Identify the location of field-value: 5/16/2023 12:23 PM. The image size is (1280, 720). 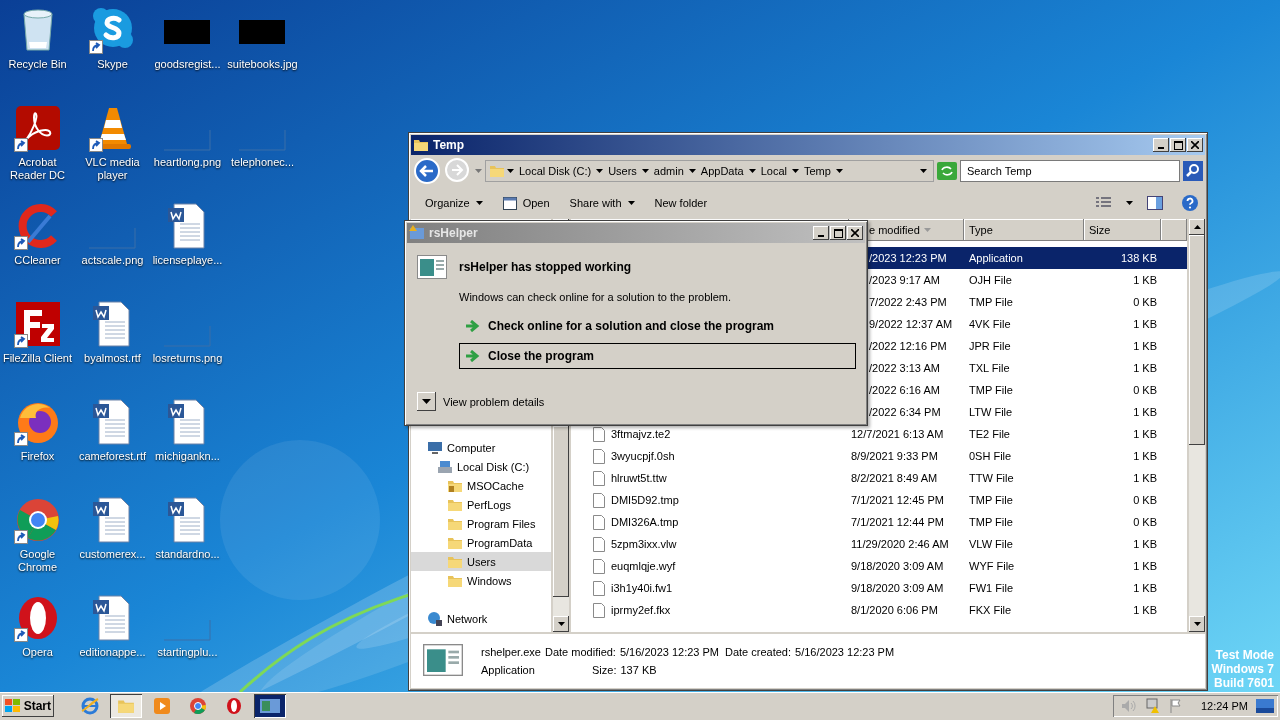
(845, 652).